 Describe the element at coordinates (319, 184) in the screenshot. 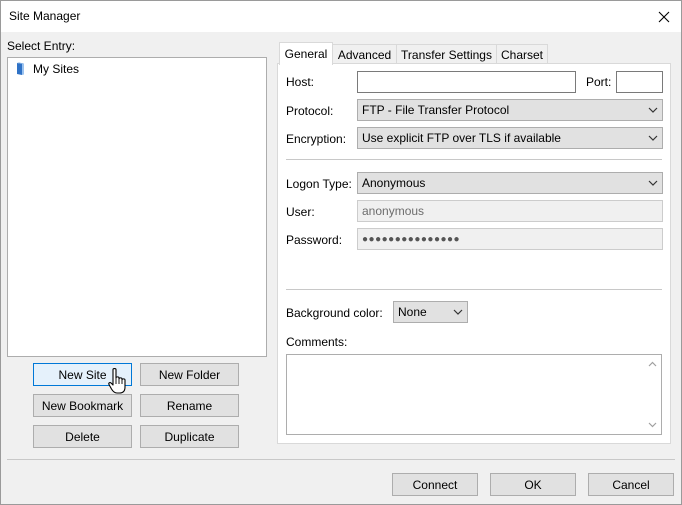

I see `logon-type-label: Logon Type:` at that location.